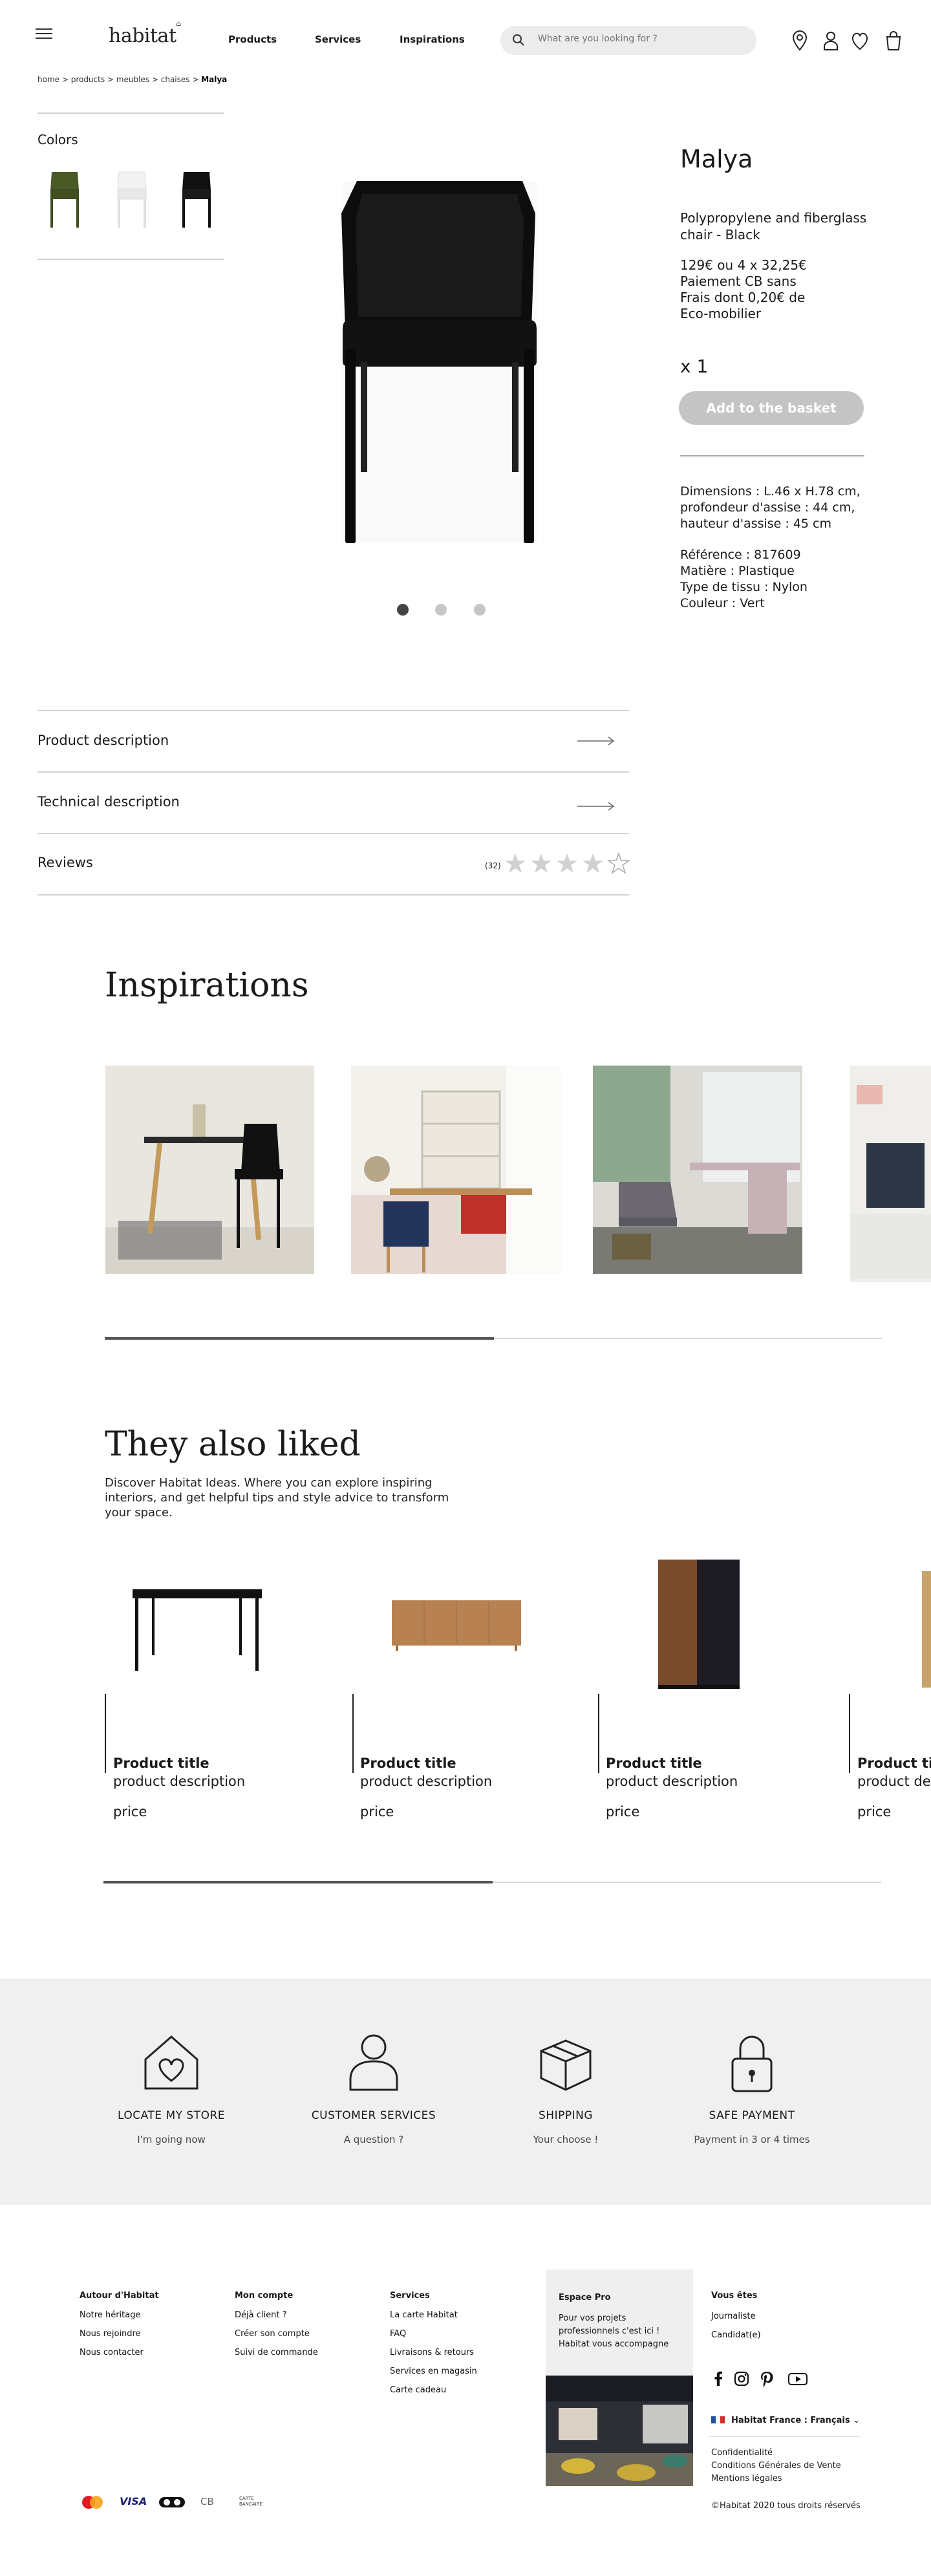  I want to click on search-bar, so click(628, 40).